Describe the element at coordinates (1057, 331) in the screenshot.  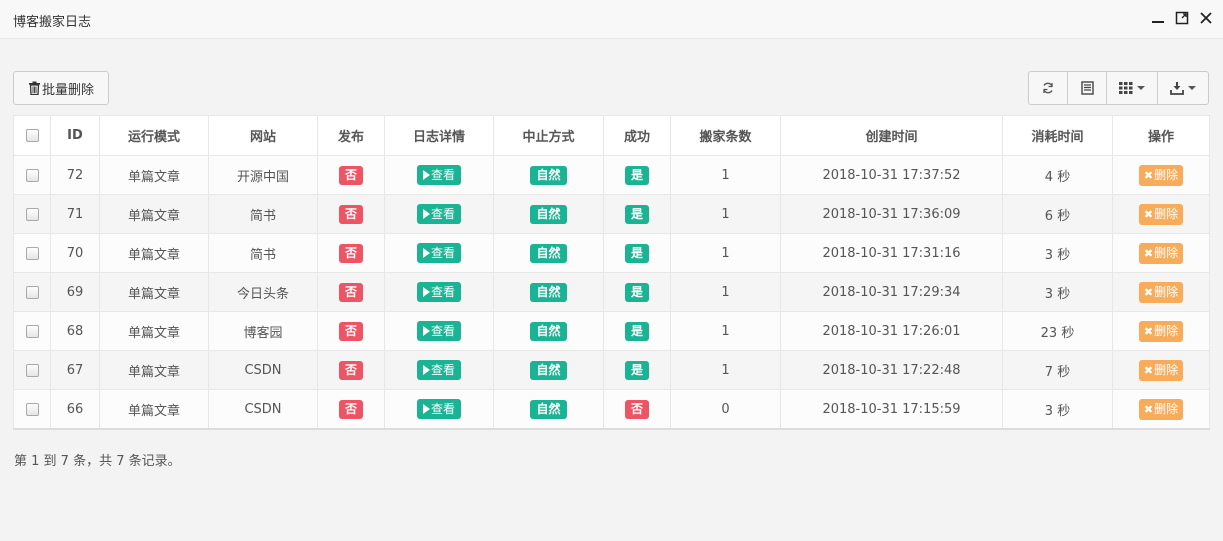
I see `cell-elapsed: 23 秒` at that location.